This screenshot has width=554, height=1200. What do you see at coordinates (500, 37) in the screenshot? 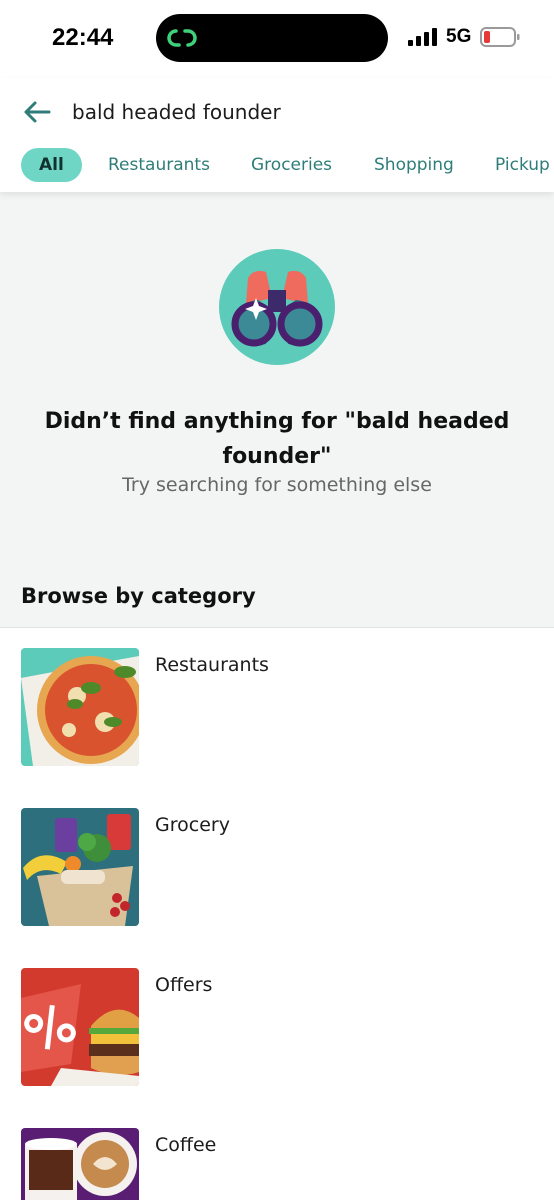
I see `battery-low-icon` at bounding box center [500, 37].